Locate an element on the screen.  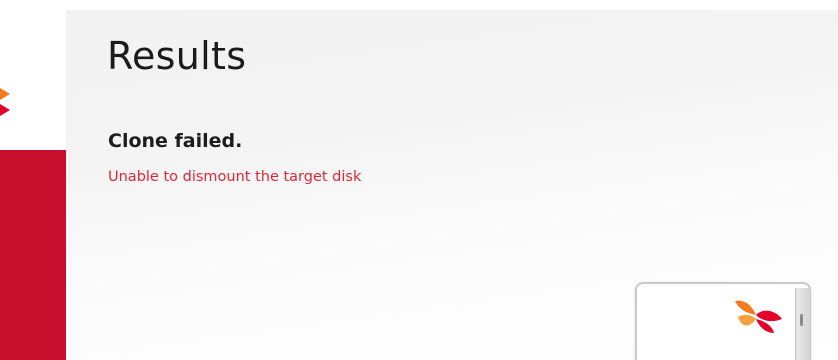
sk-hynix-butterfly-icon is located at coordinates (758, 316).